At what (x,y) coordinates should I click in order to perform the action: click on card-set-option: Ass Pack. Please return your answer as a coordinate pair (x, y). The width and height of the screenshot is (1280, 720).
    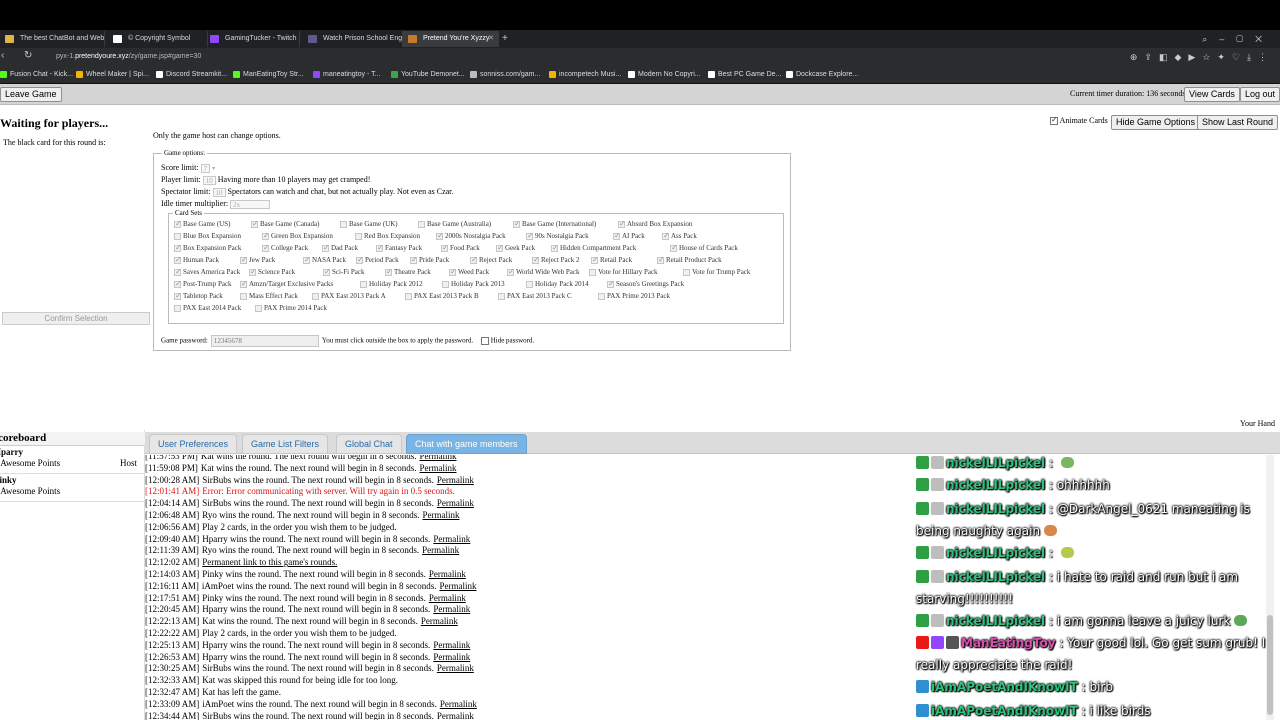
    Looking at the image, I should click on (679, 235).